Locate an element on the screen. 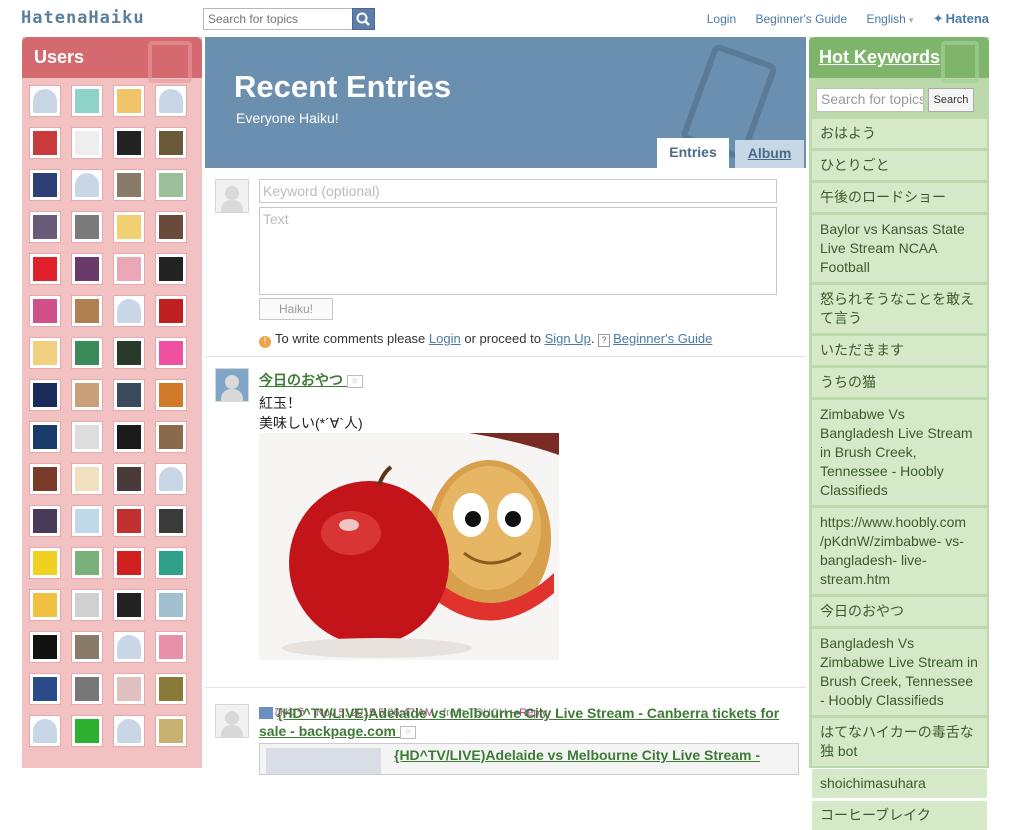 Image resolution: width=1024 pixels, height=830 pixels. user-avatar-white-frog is located at coordinates (171, 605).